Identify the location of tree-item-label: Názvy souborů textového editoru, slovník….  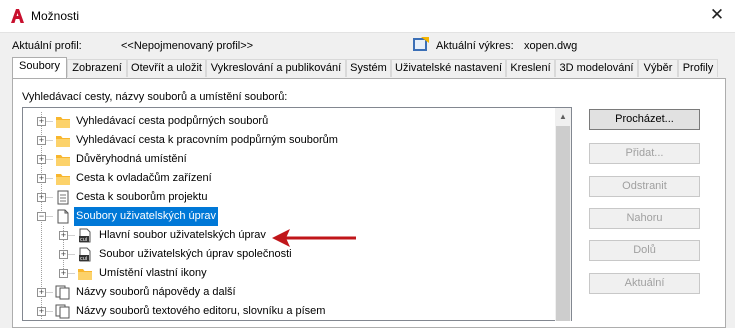
(201, 311).